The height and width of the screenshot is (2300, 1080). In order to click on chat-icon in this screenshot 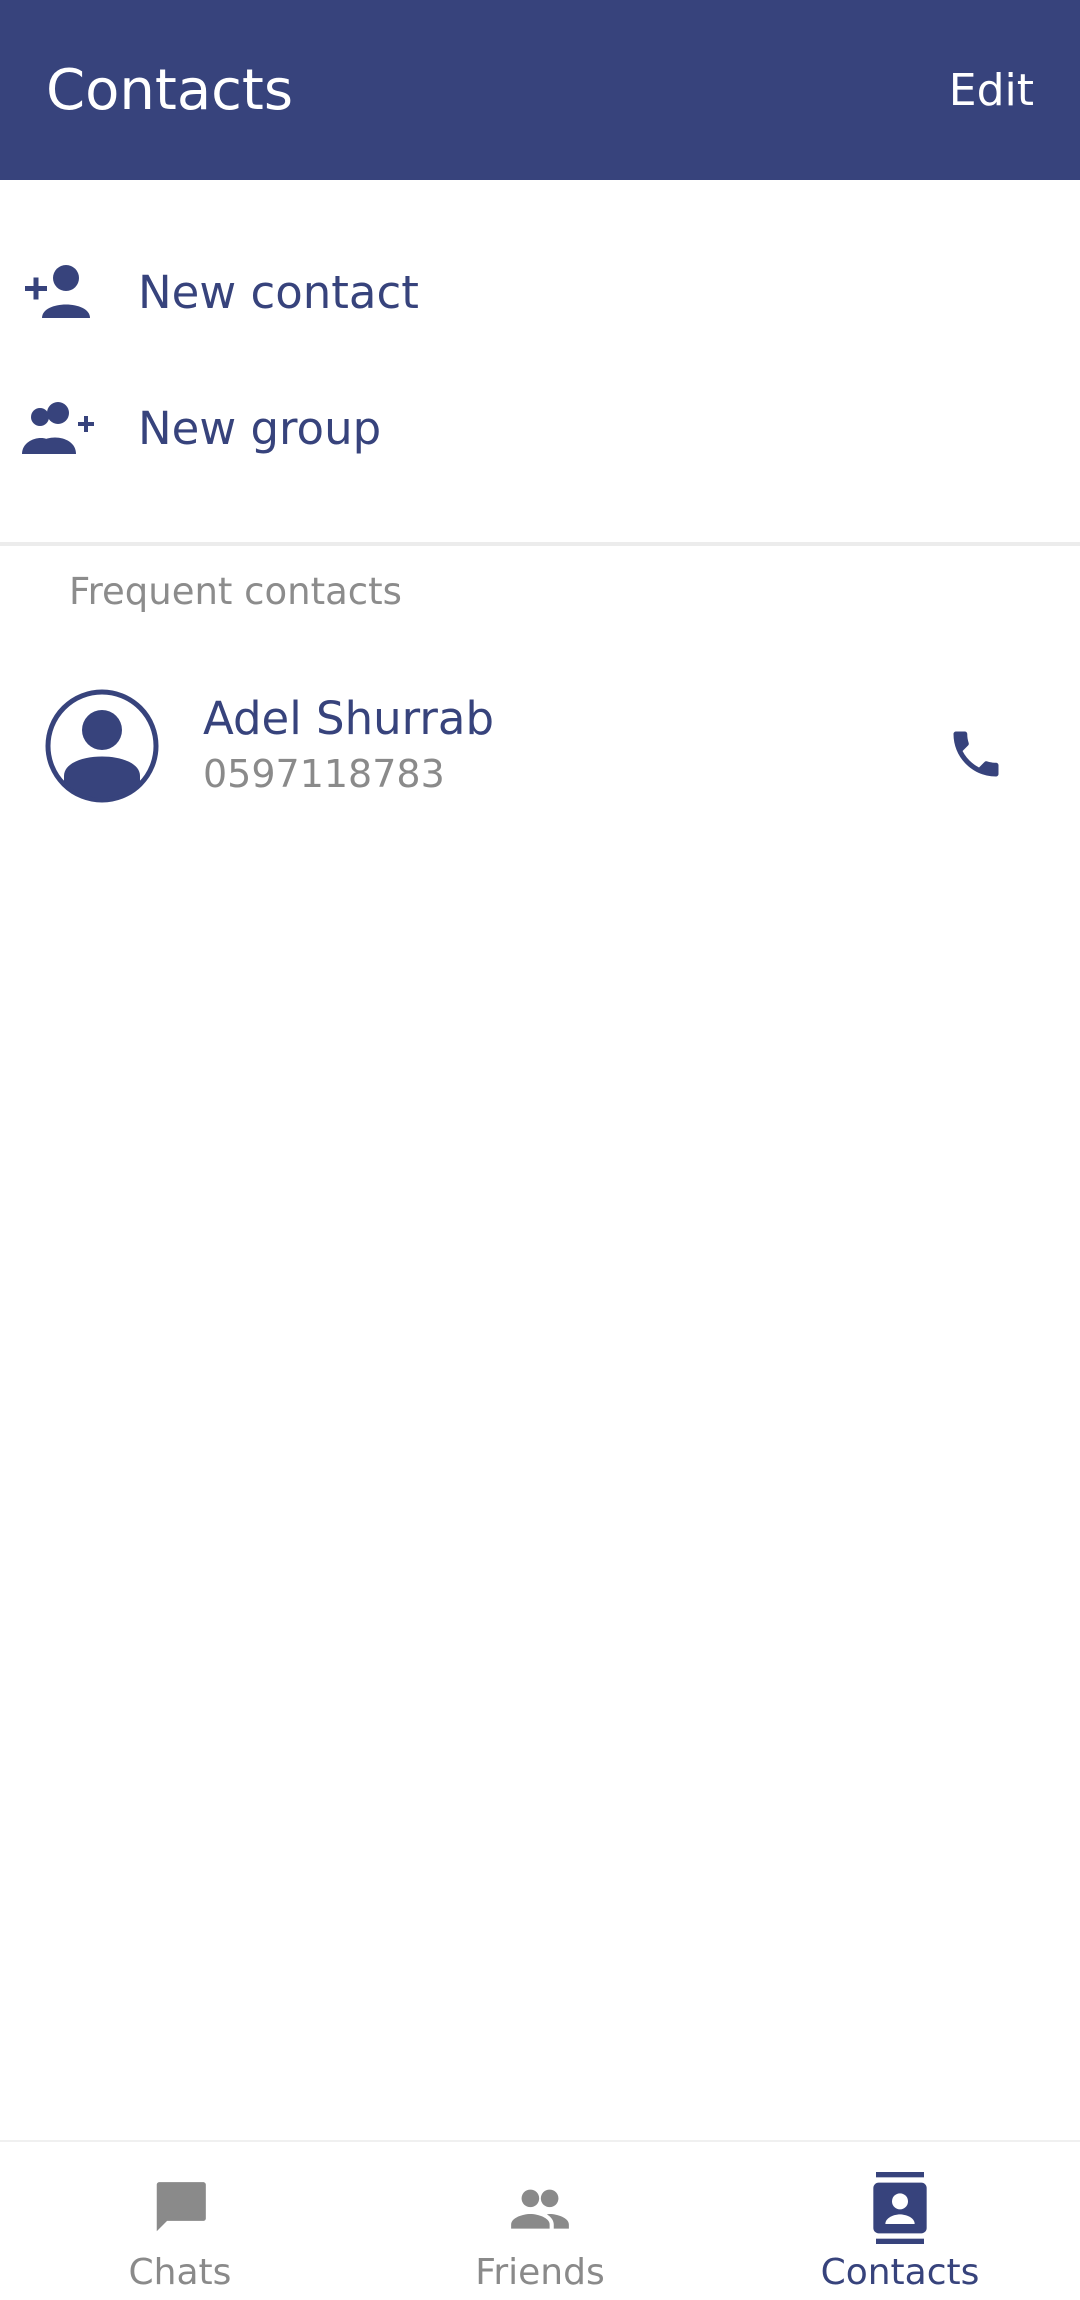, I will do `click(180, 2208)`.